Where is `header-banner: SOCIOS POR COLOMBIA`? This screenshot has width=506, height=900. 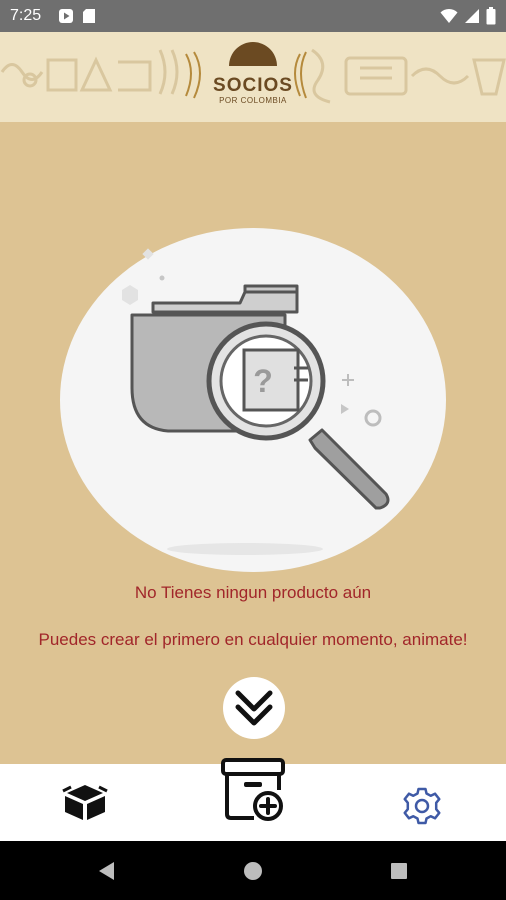
header-banner: SOCIOS POR COLOMBIA is located at coordinates (253, 77).